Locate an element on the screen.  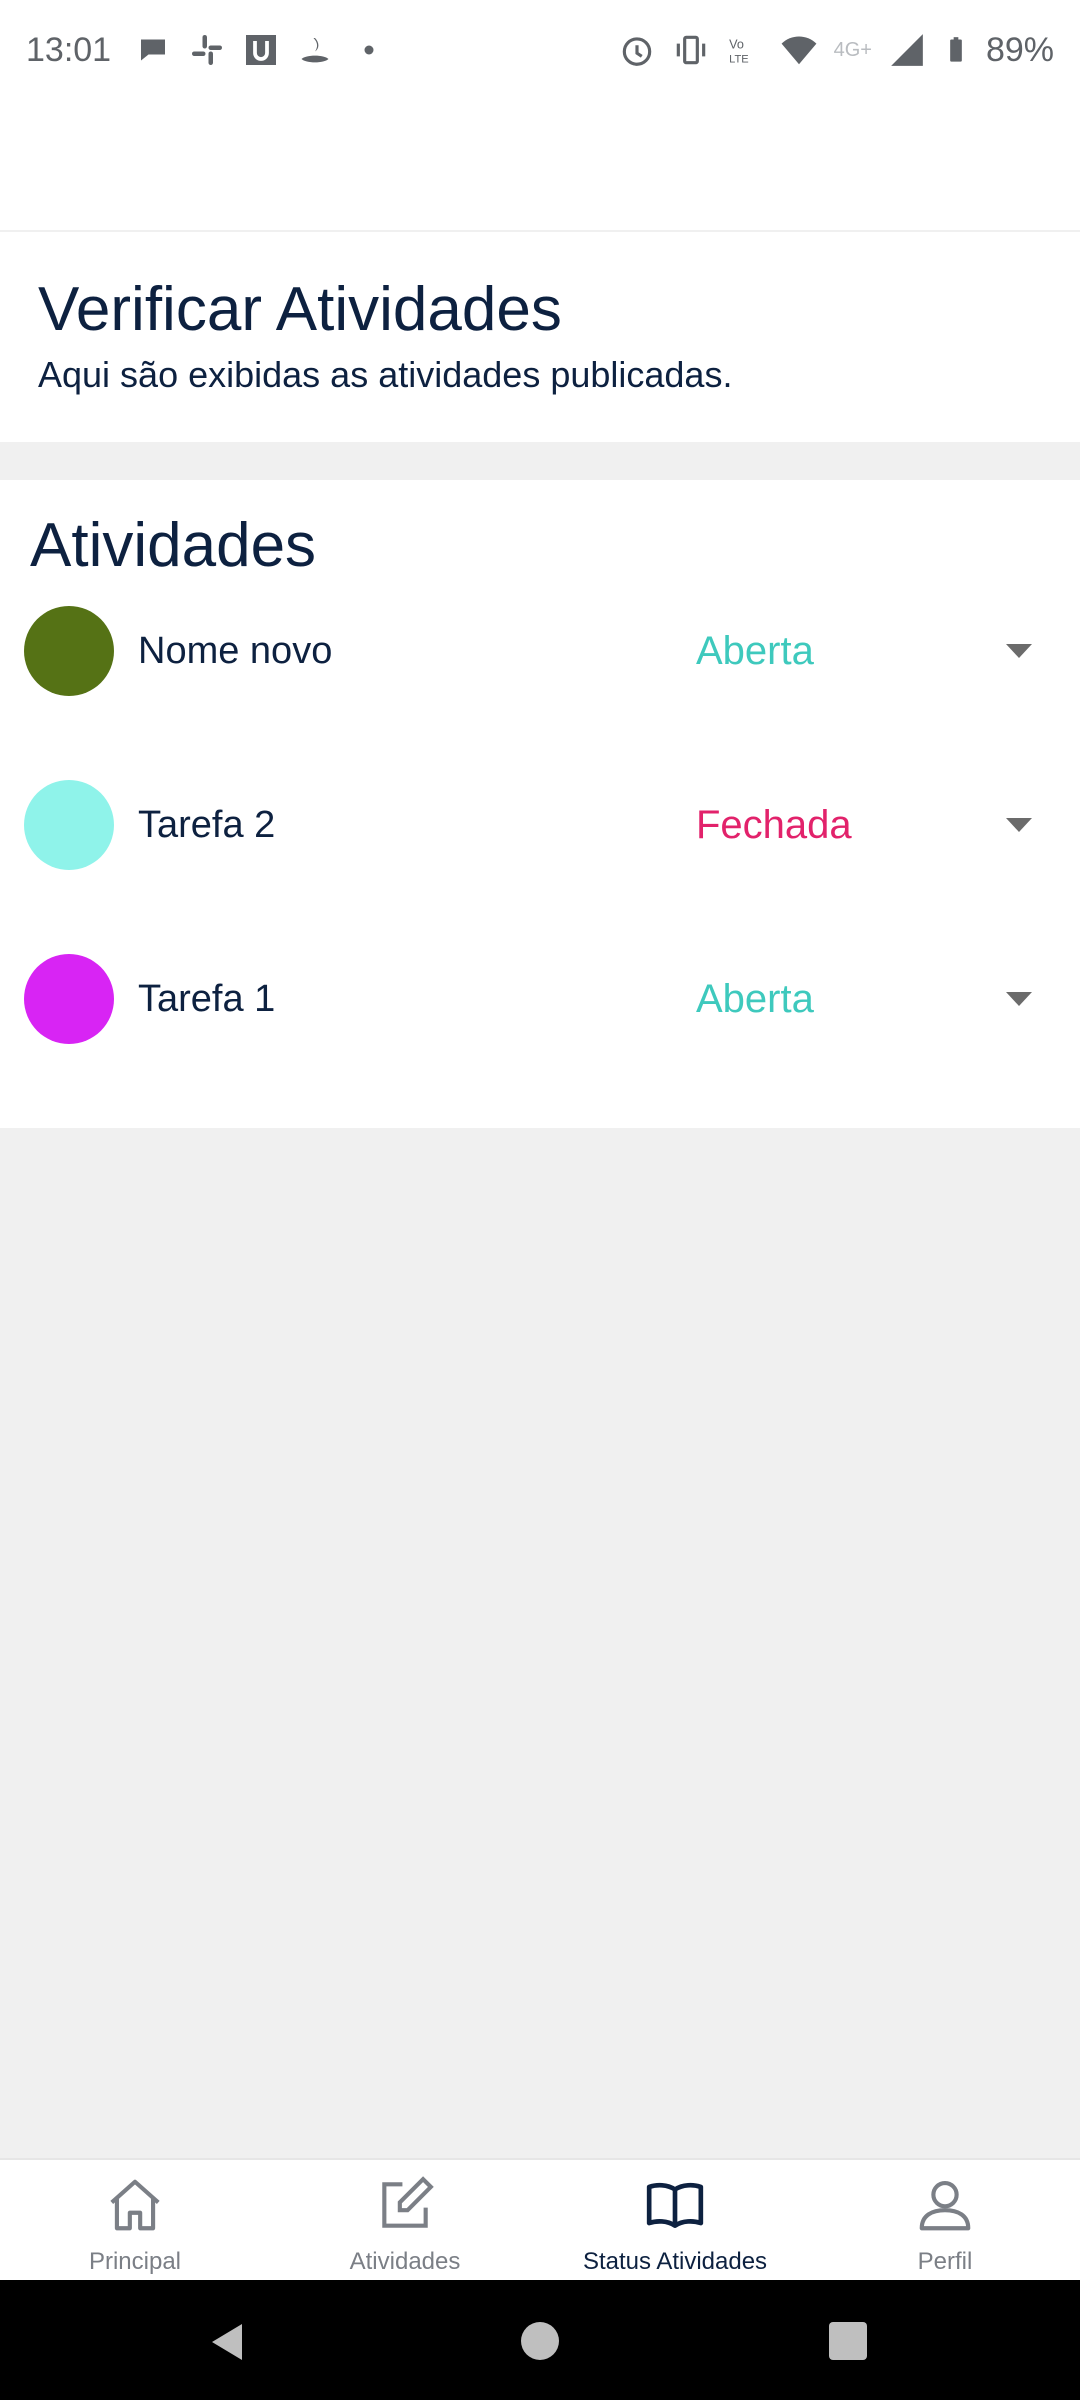
activity-name: Tarefa 1 is located at coordinates (207, 998).